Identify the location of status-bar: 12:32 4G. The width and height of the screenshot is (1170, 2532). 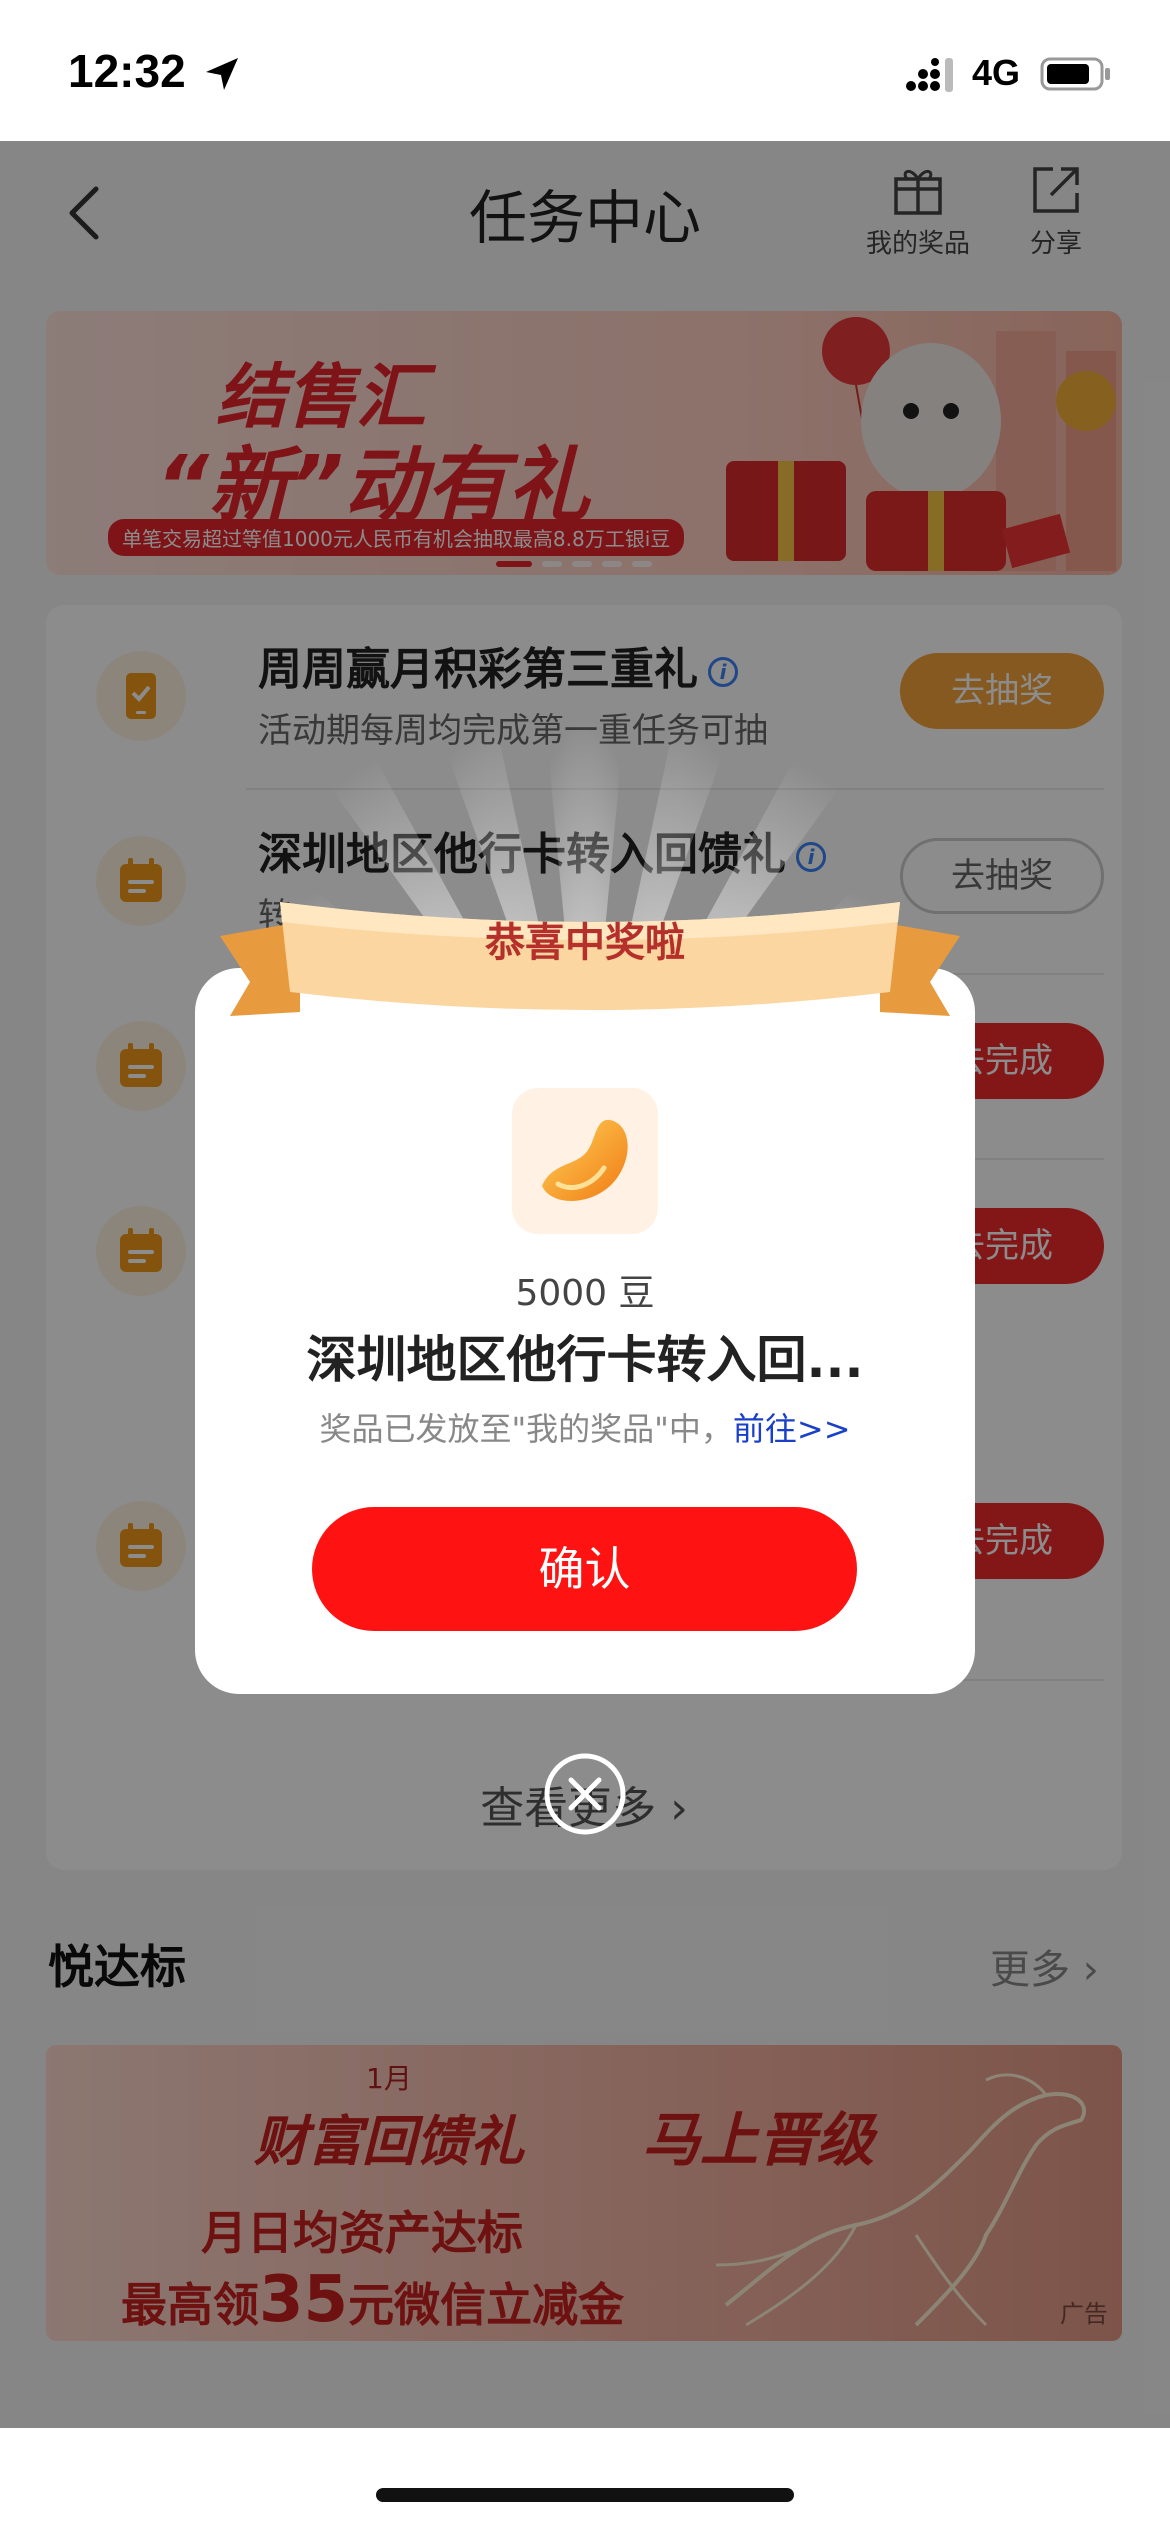
(585, 70).